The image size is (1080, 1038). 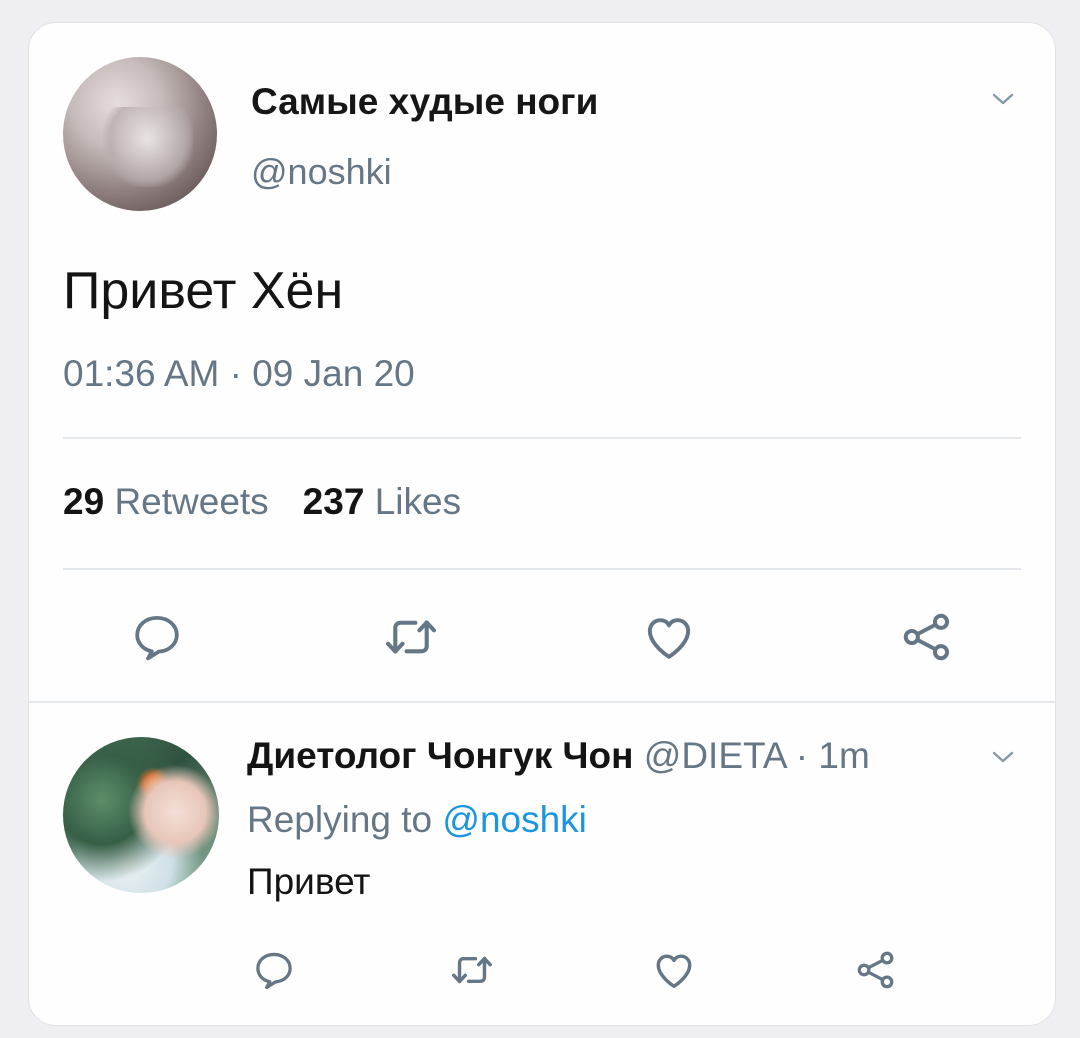 I want to click on reply-meta: @DIETA · 1m, so click(x=756, y=755).